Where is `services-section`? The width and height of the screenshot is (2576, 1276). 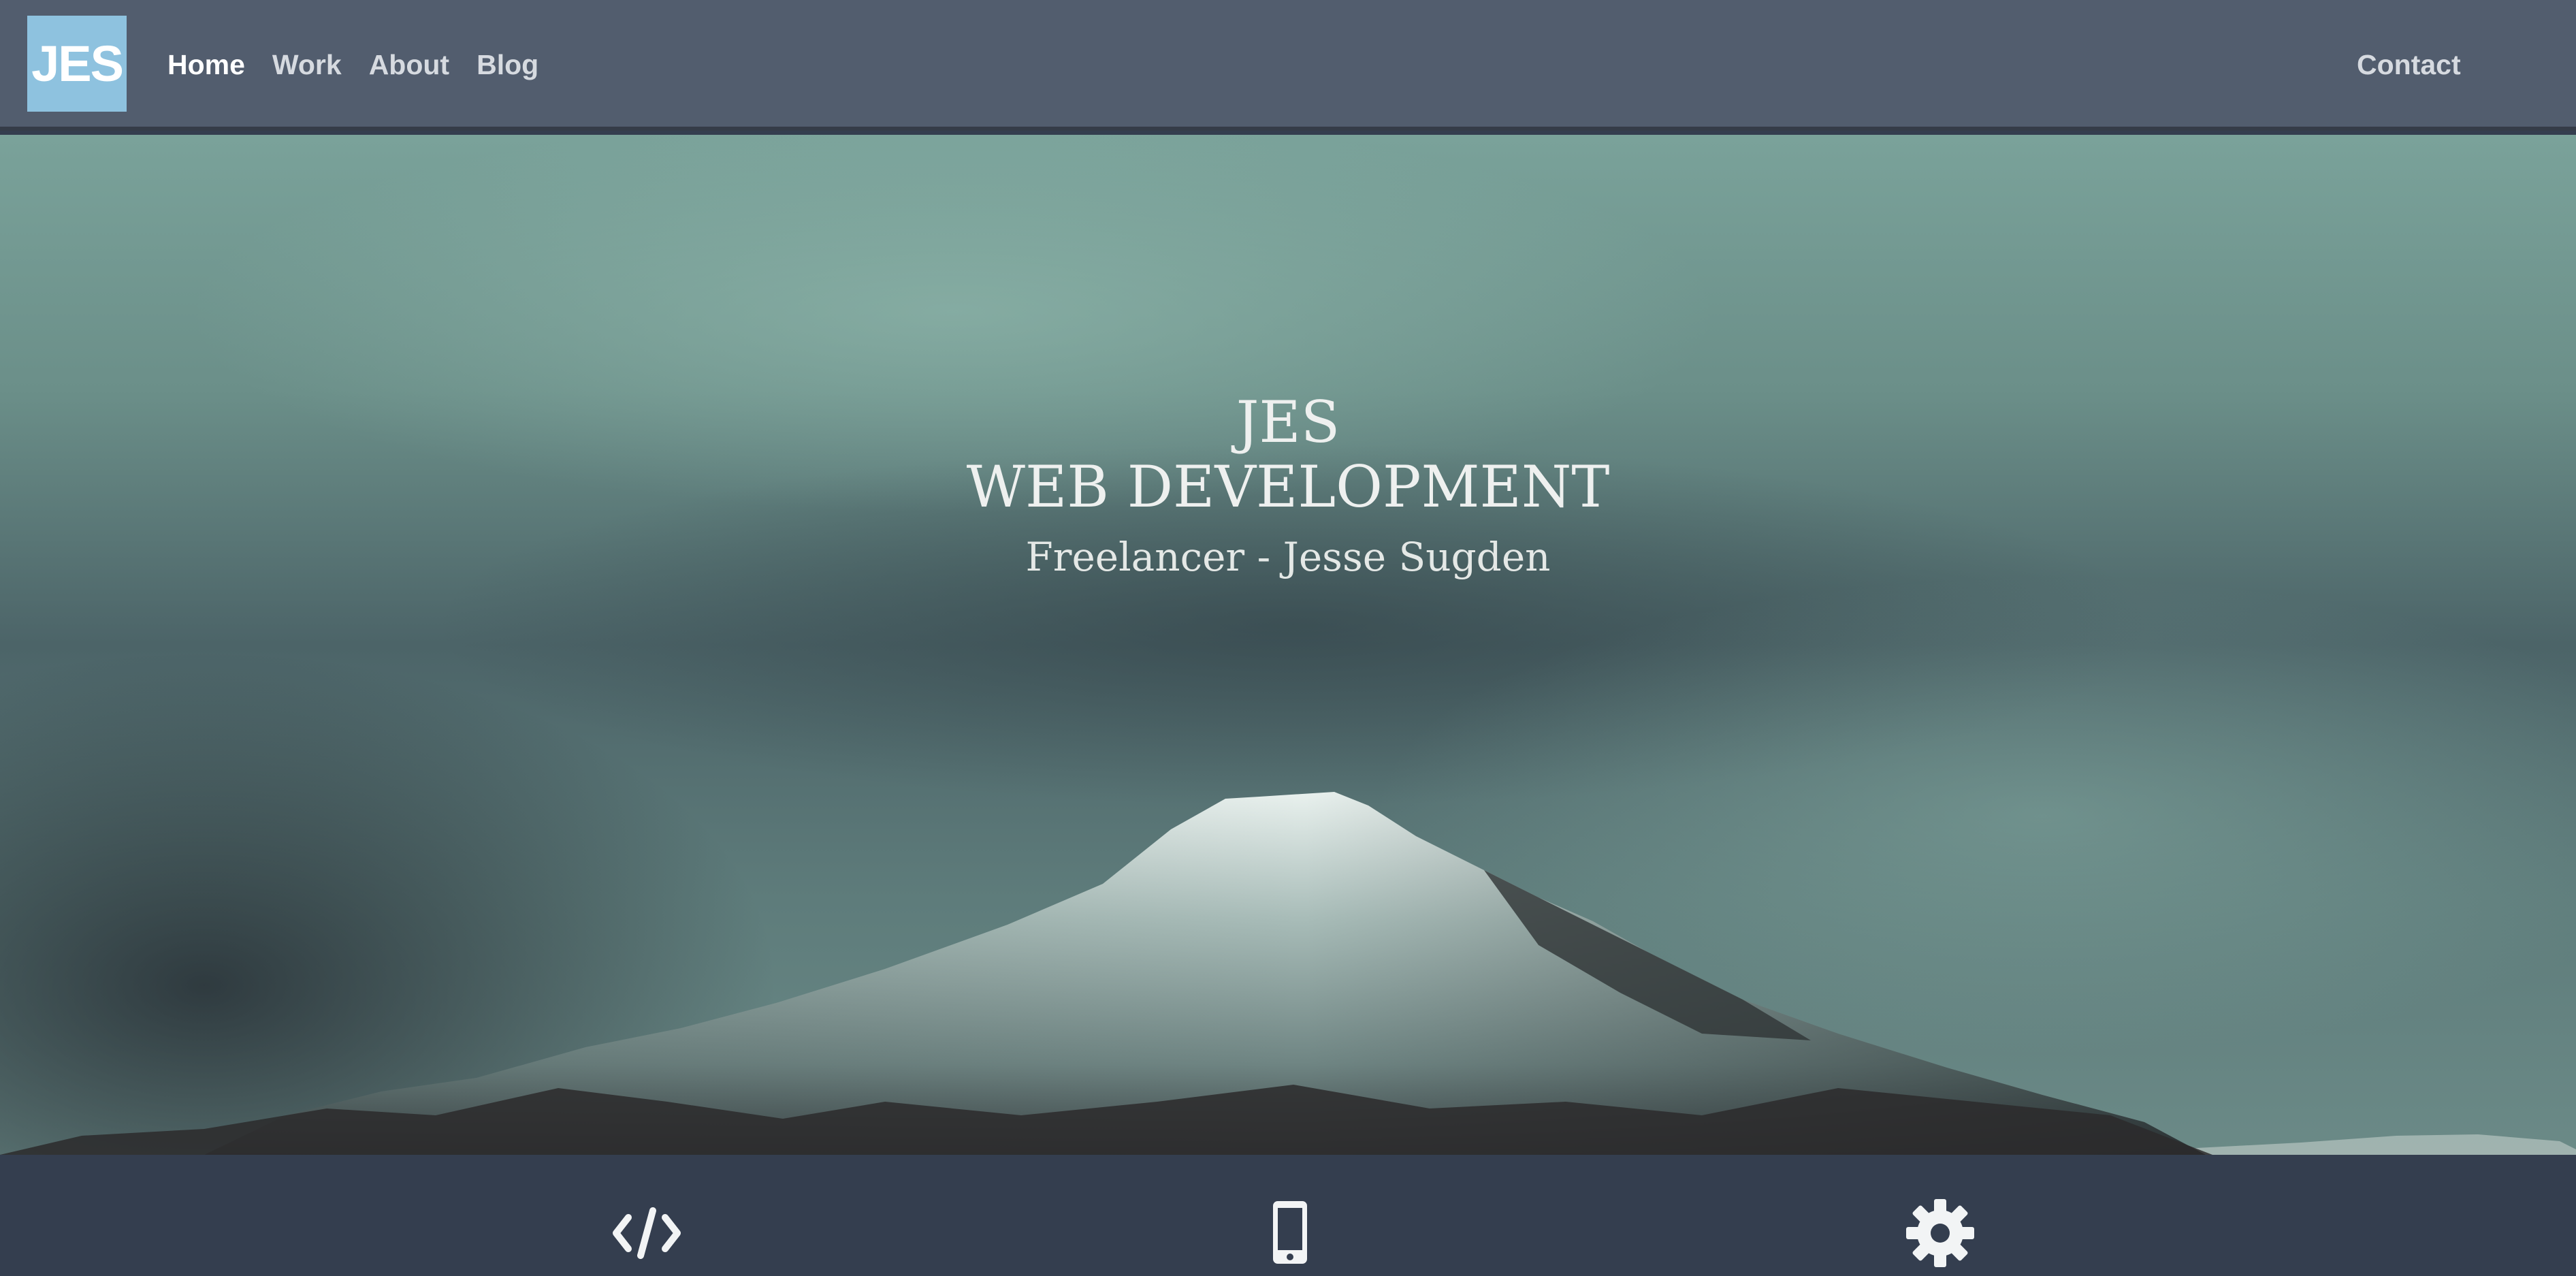
services-section is located at coordinates (1288, 1215).